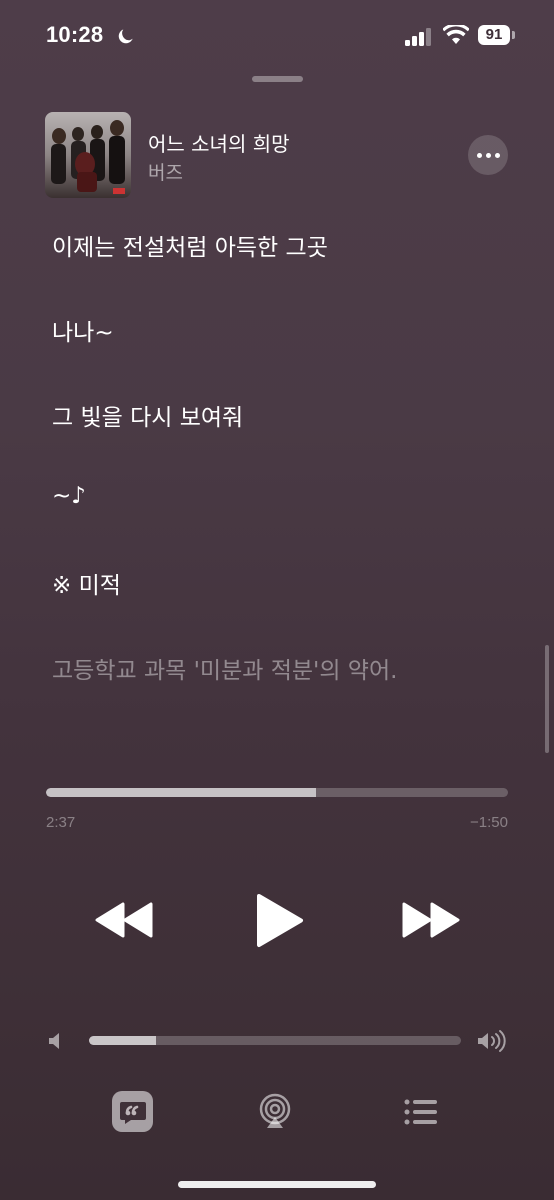  Describe the element at coordinates (277, 1184) in the screenshot. I see `home-indicator` at that location.